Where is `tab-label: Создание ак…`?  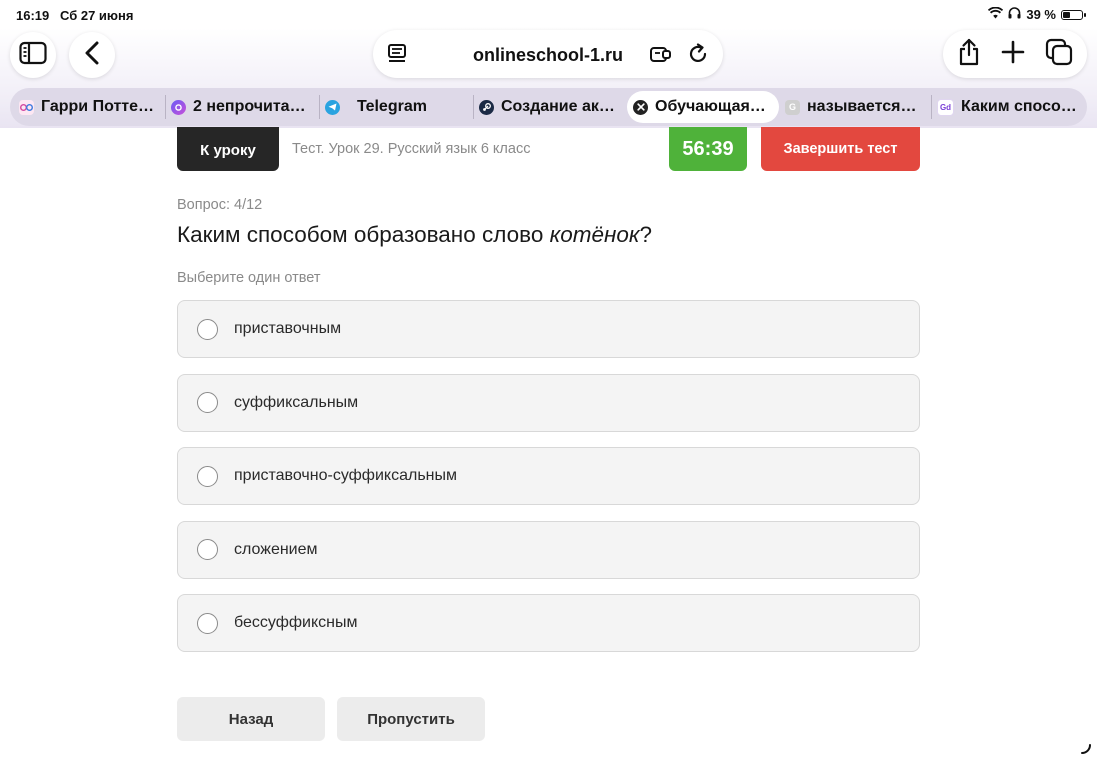 tab-label: Создание ак… is located at coordinates (558, 106).